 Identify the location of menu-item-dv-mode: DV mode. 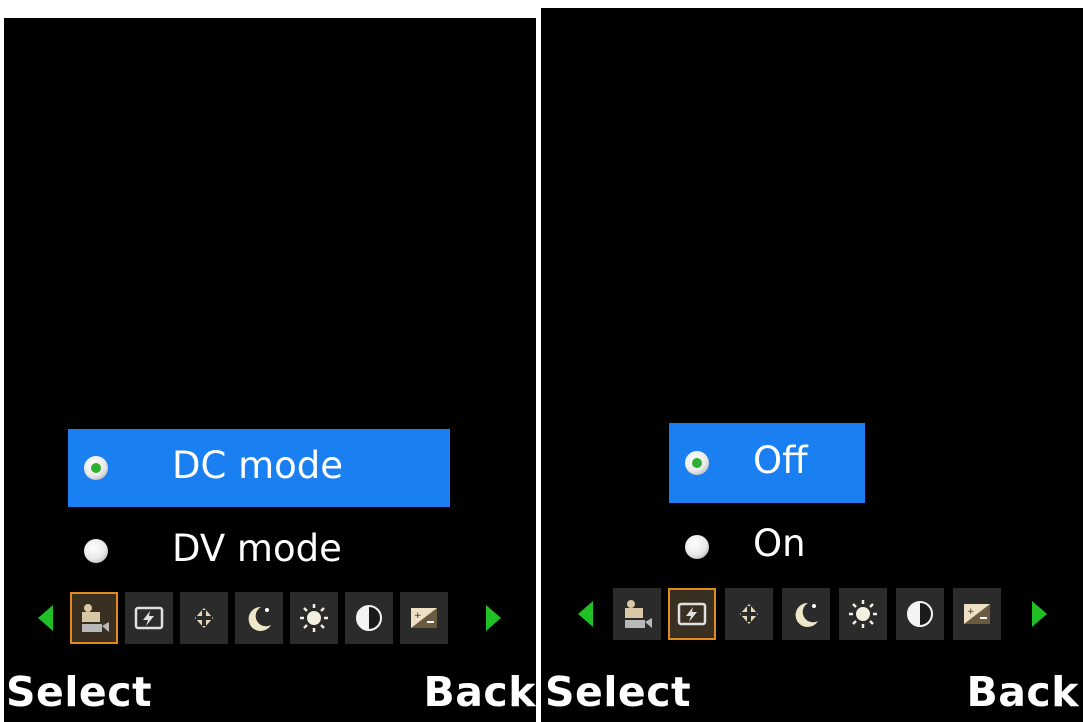
(259, 552).